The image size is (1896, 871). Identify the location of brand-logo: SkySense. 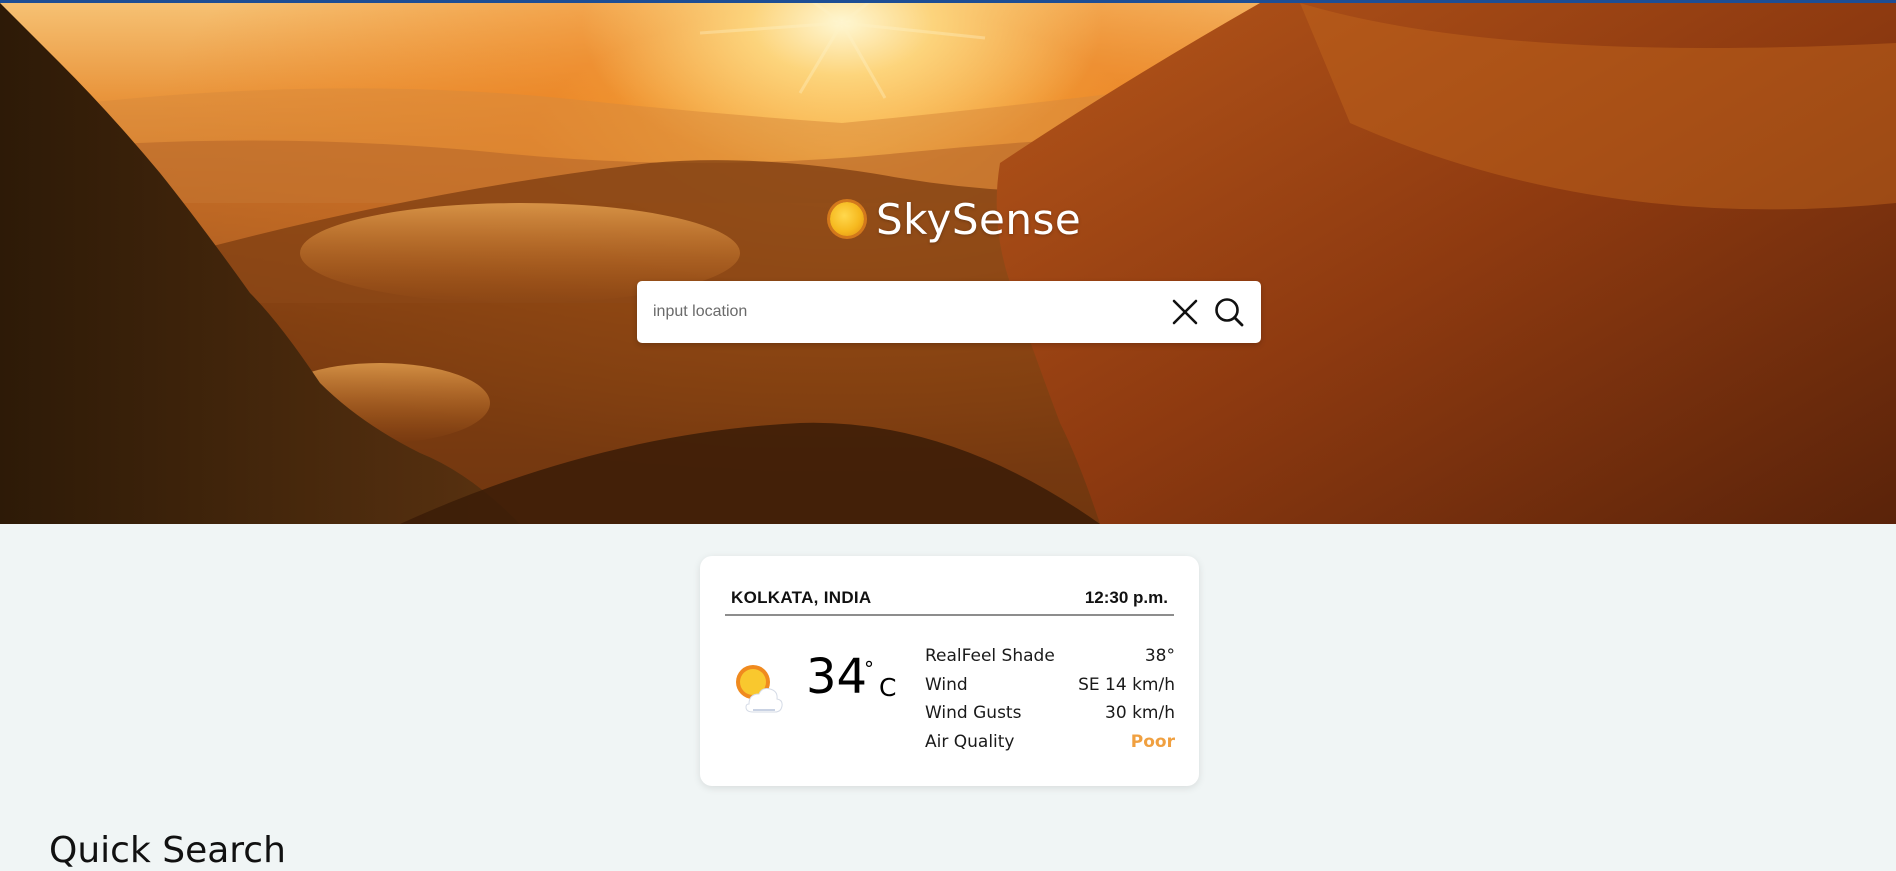
(955, 219).